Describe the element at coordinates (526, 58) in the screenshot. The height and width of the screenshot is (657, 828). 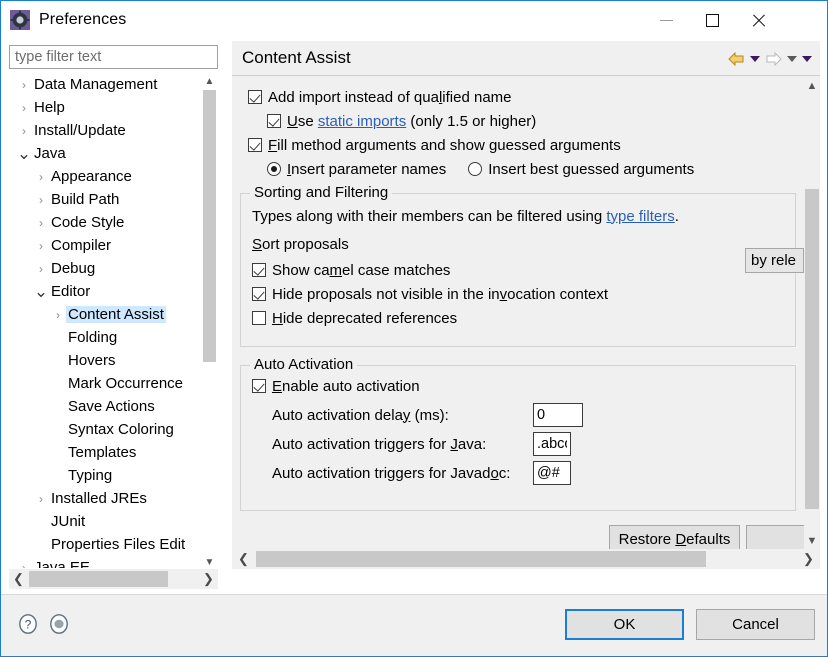
I see `panel-header: Content Assist` at that location.